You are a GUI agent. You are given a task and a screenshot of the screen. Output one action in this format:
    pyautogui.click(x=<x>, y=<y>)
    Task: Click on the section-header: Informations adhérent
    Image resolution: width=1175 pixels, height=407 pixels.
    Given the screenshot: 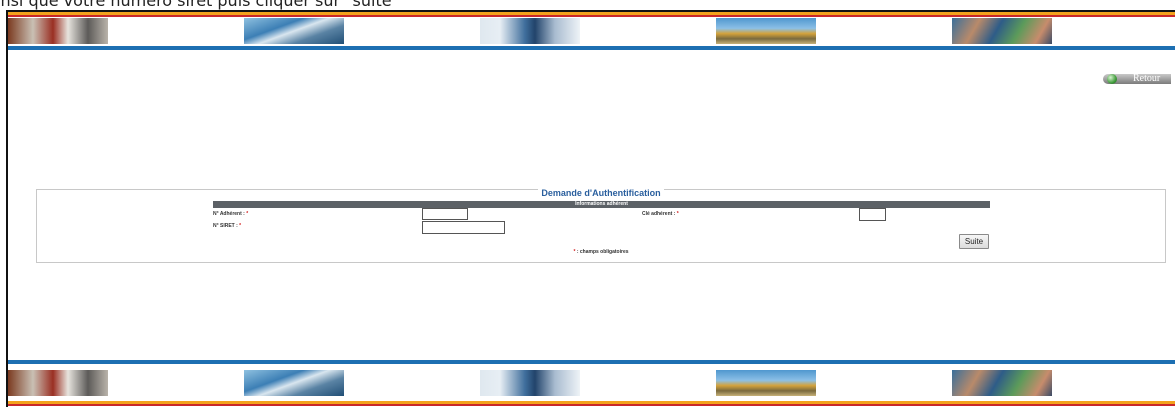 What is the action you would take?
    pyautogui.click(x=601, y=204)
    